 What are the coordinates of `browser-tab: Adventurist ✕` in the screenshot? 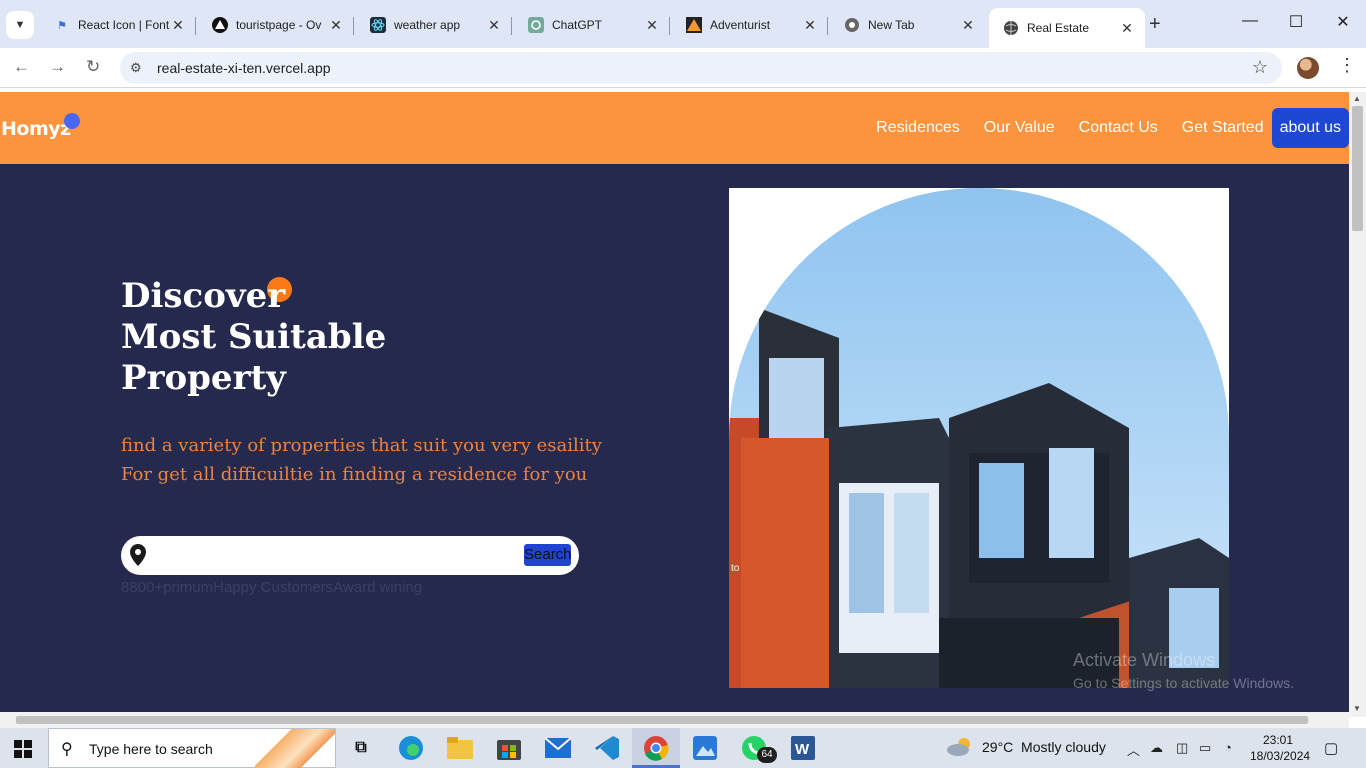 It's located at (750, 25).